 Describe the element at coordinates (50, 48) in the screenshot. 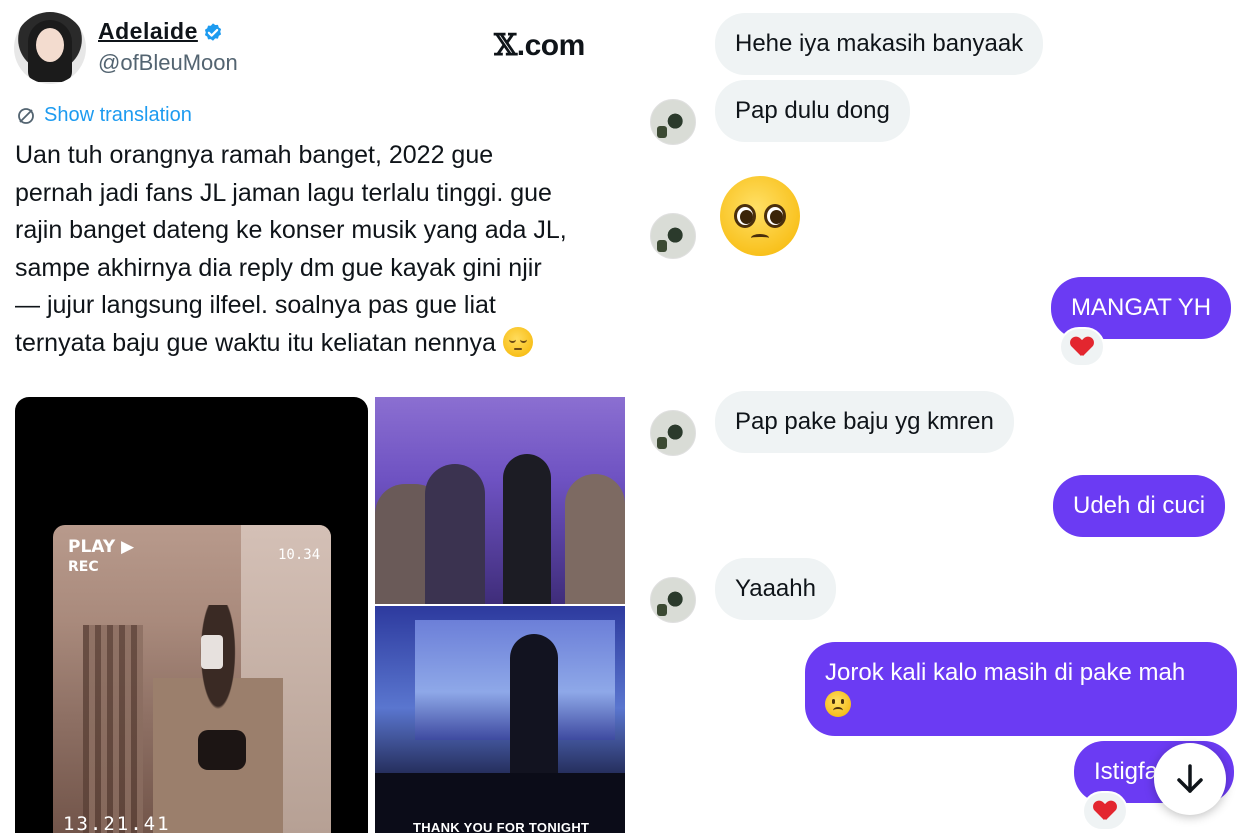

I see `profile-avatar` at that location.